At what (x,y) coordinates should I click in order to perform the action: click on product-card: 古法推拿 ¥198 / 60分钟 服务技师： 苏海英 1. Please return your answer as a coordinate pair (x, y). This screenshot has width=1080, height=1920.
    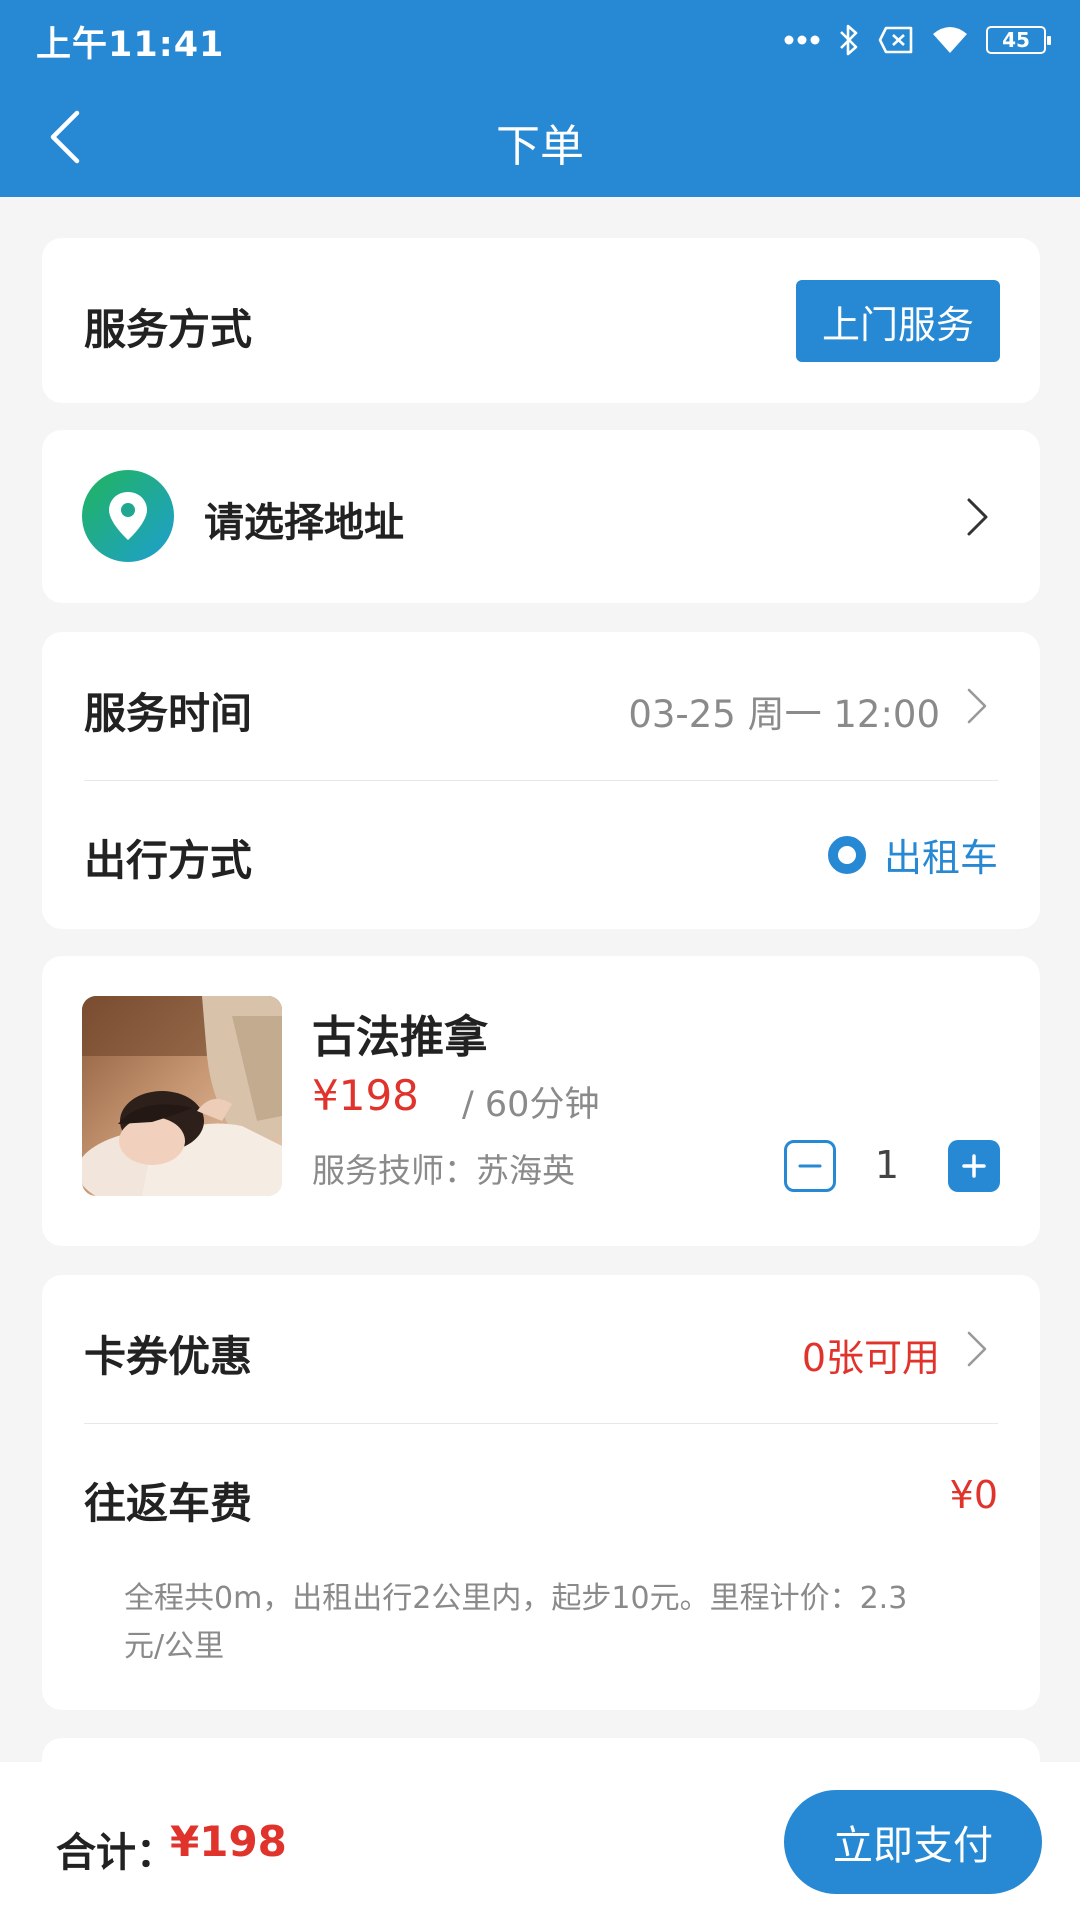
    Looking at the image, I should click on (541, 1101).